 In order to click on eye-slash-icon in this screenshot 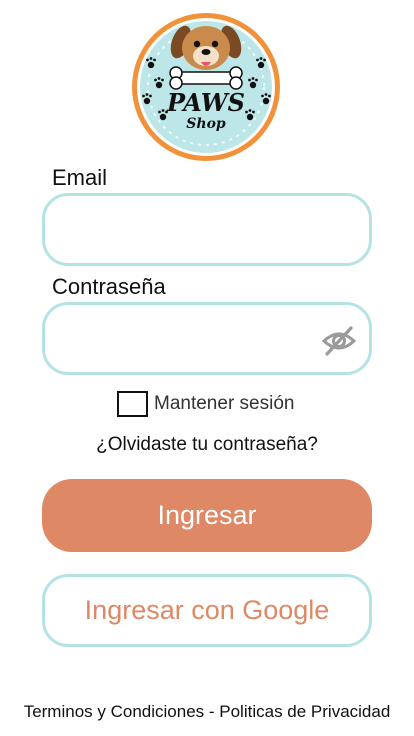, I will do `click(339, 341)`.